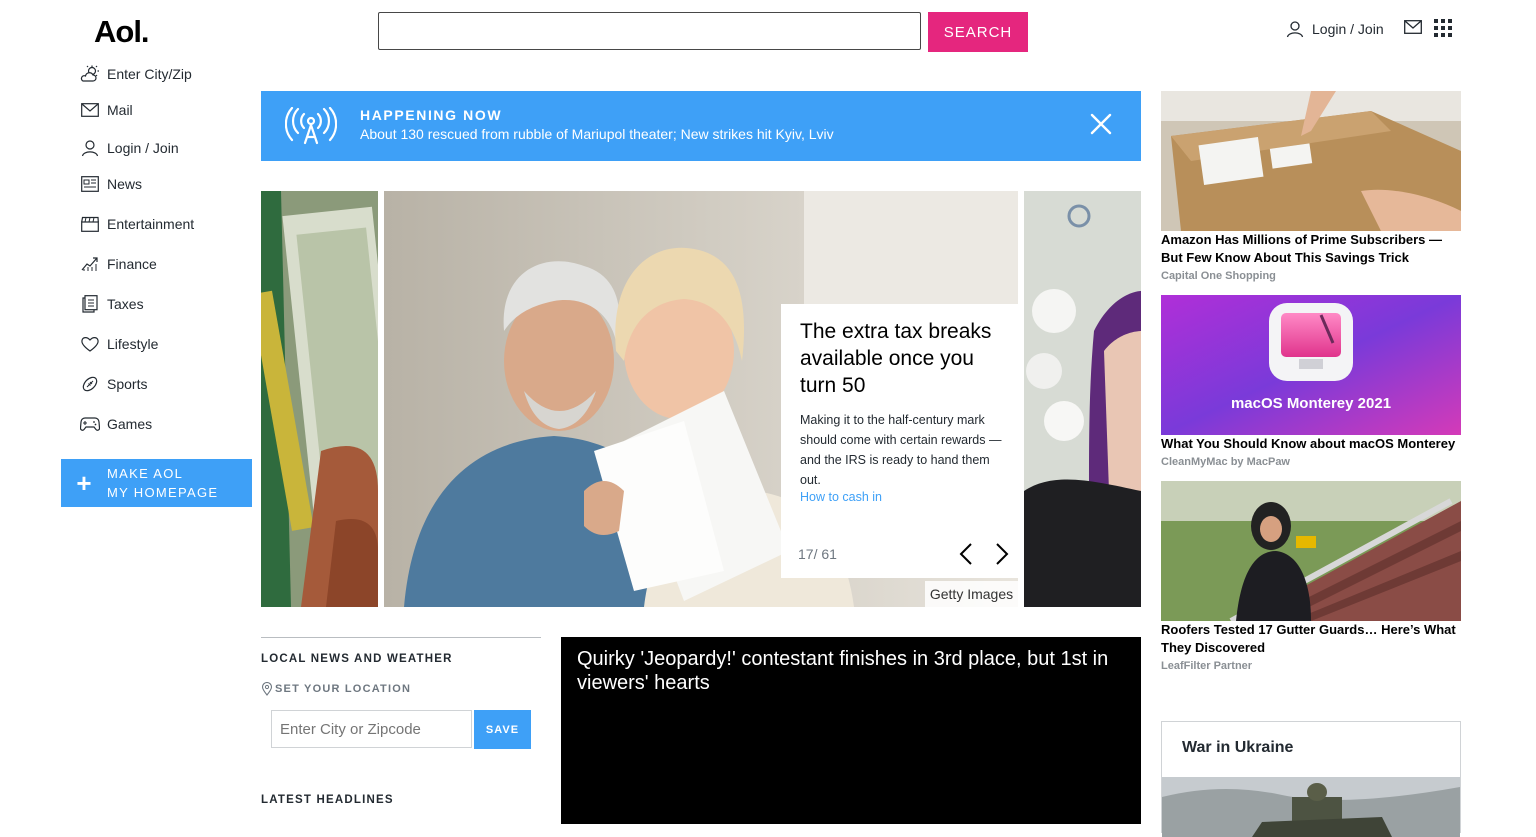 The image size is (1536, 837). I want to click on latest-headlines-title: LATEST HEADLINES, so click(327, 800).